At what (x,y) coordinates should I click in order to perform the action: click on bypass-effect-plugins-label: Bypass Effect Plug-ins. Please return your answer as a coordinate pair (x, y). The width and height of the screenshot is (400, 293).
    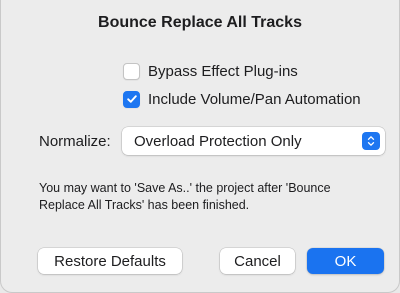
    Looking at the image, I should click on (223, 71).